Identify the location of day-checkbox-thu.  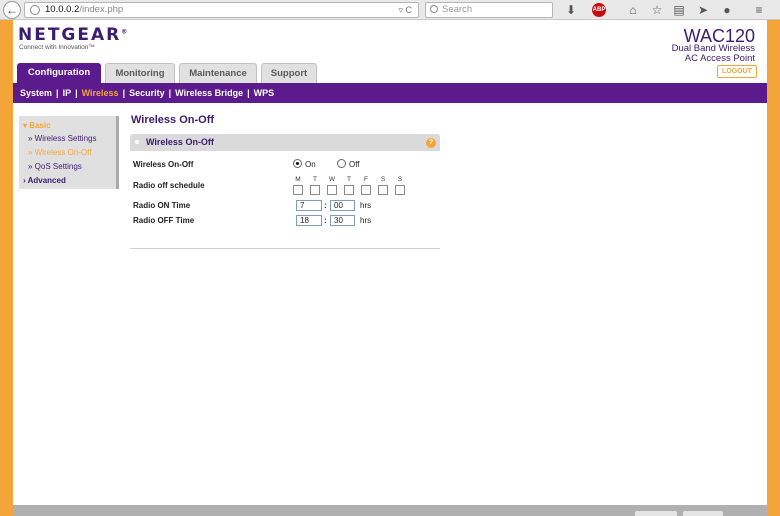
(349, 190).